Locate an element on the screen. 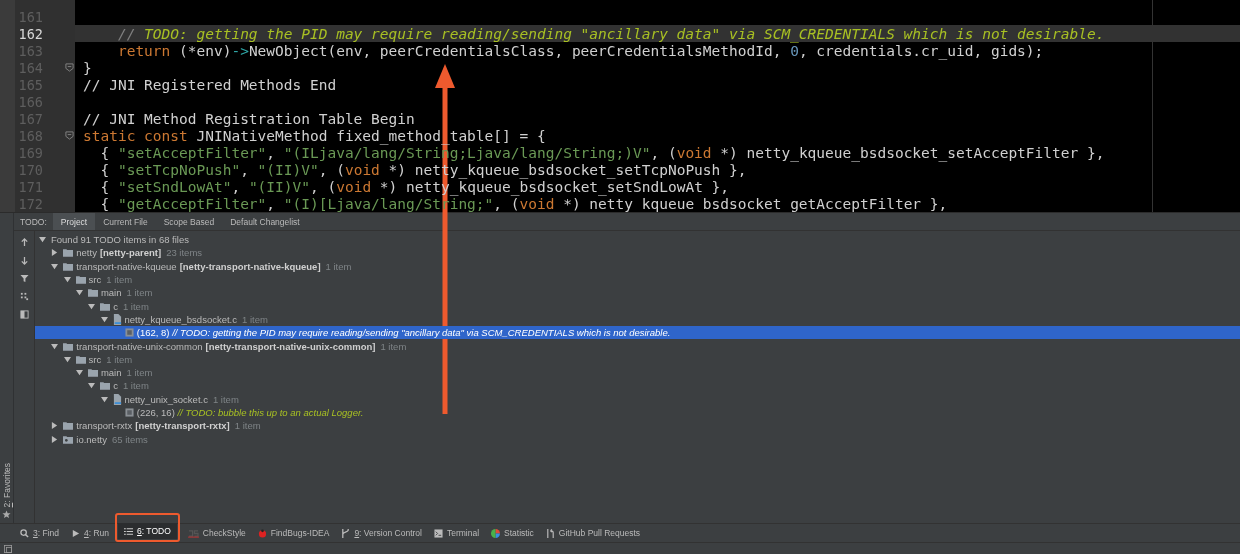  layout-icon is located at coordinates (8, 548).